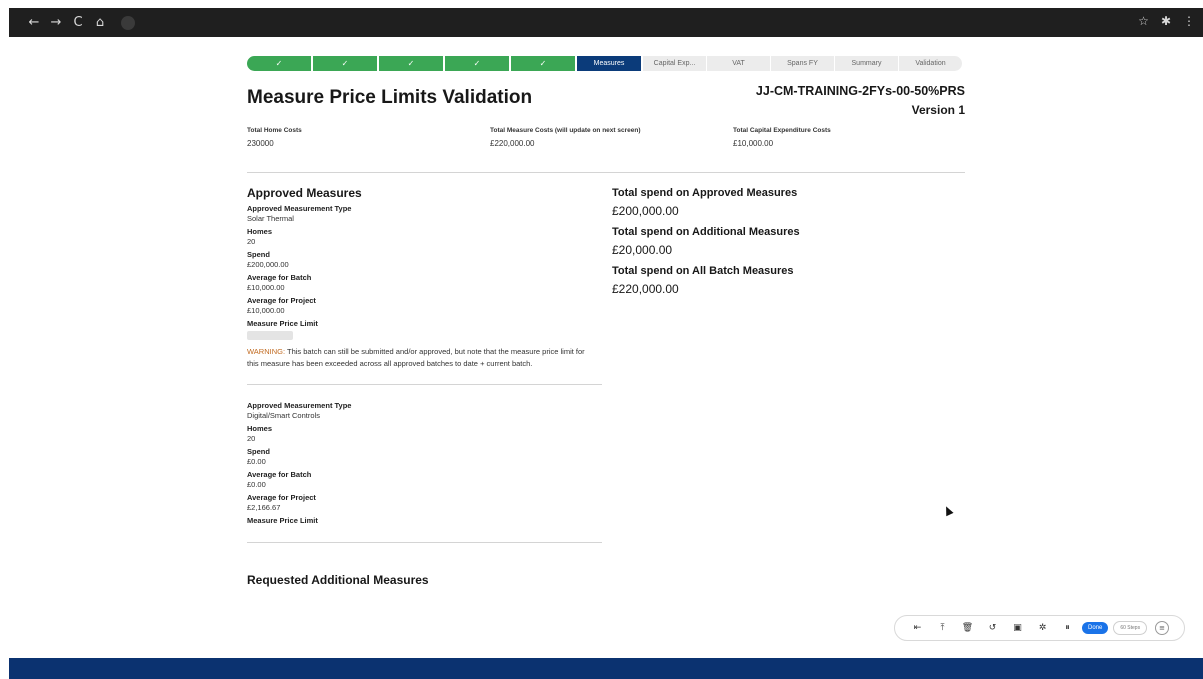  Describe the element at coordinates (1143, 21) in the screenshot. I see `star-icon: ☆` at that location.